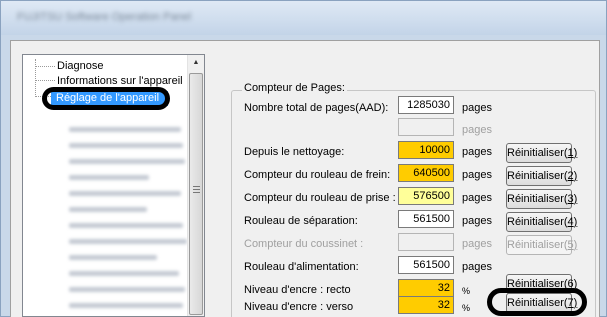  I want to click on total-pages-label: Nombre total de pages(AAD):, so click(316, 108).